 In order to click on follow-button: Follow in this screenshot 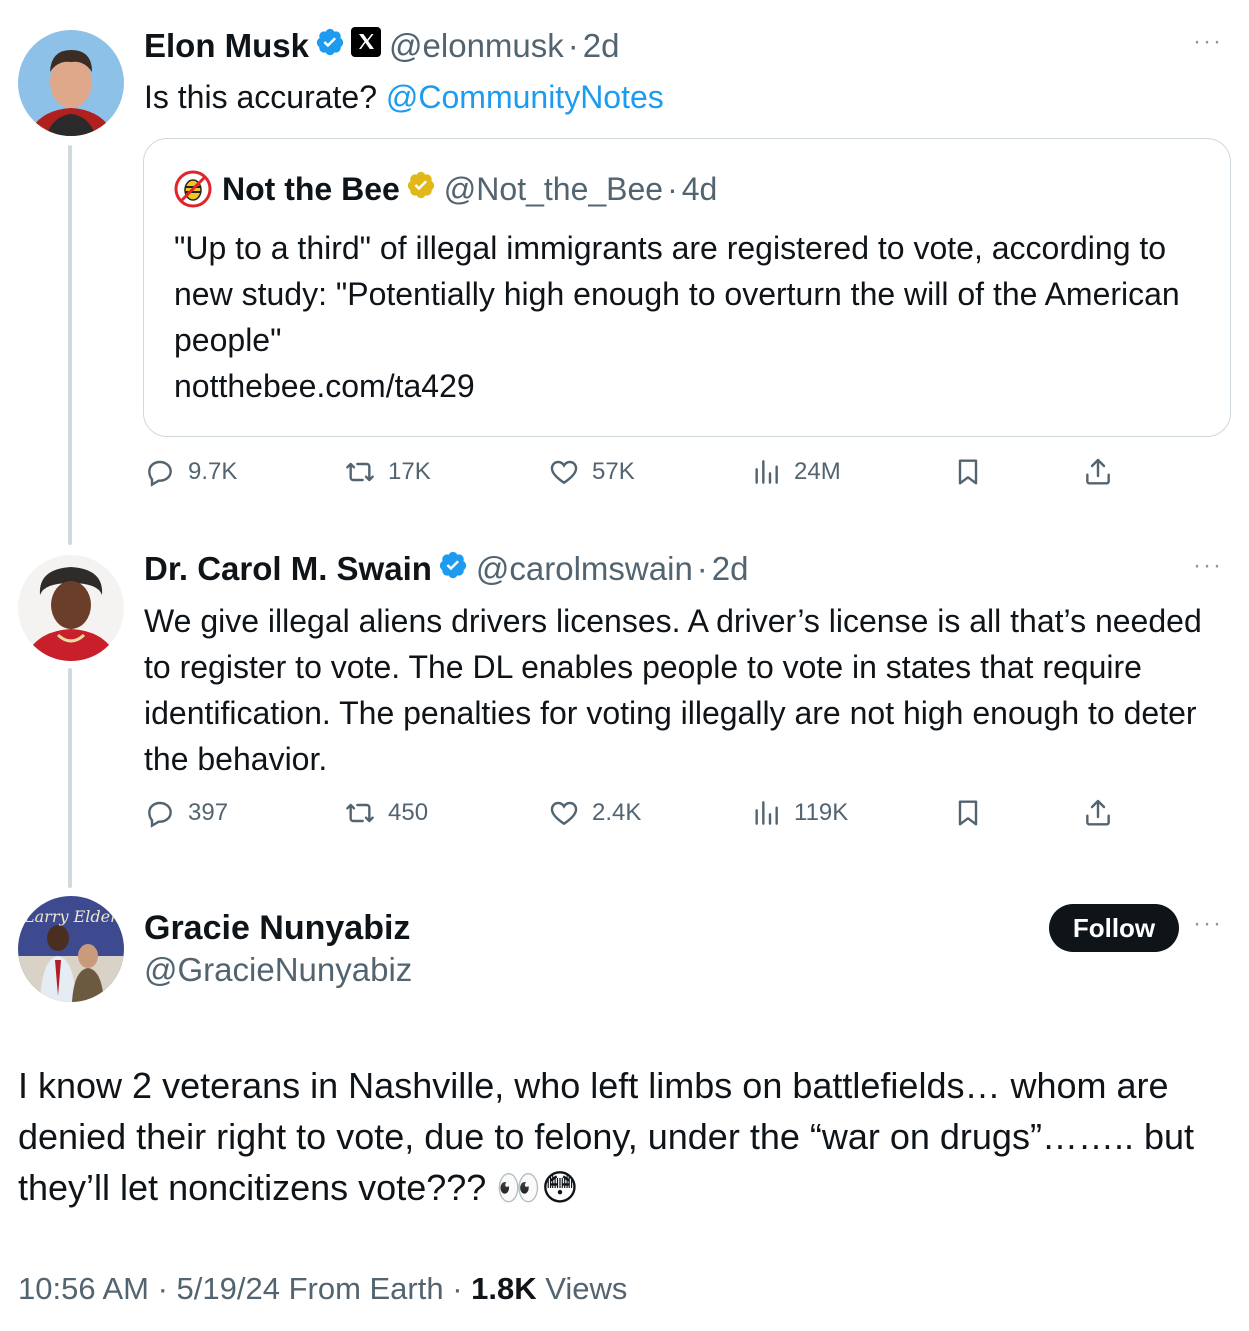, I will do `click(1114, 928)`.